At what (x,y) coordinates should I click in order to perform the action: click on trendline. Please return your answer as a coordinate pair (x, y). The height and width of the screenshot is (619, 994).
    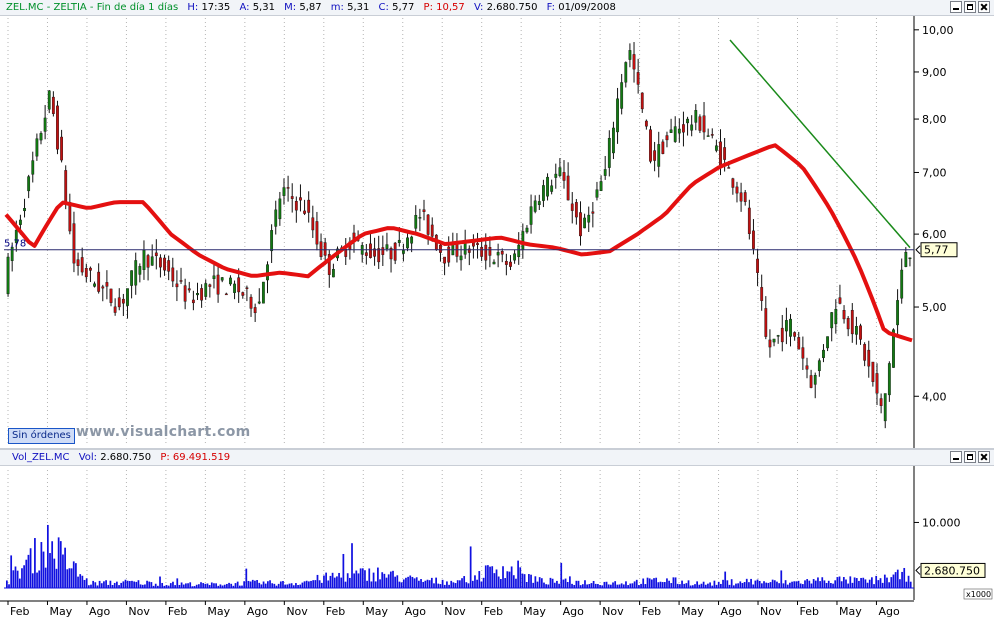
    Looking at the image, I should click on (820, 144).